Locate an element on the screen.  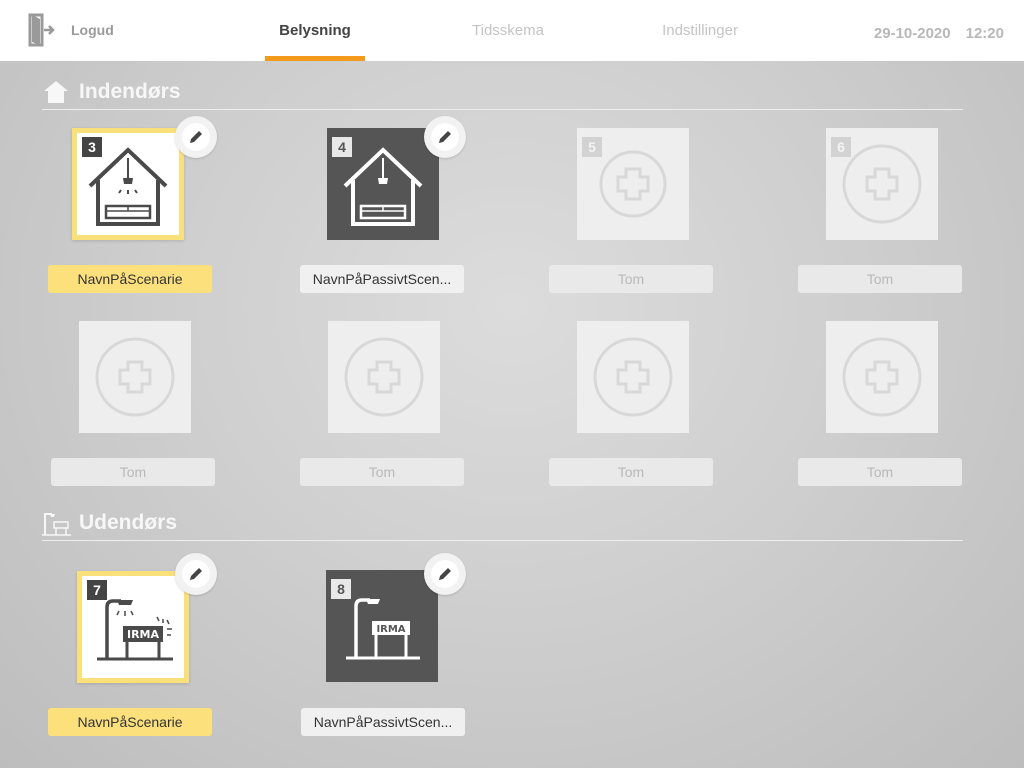
tab-label: Belysning is located at coordinates (315, 30).